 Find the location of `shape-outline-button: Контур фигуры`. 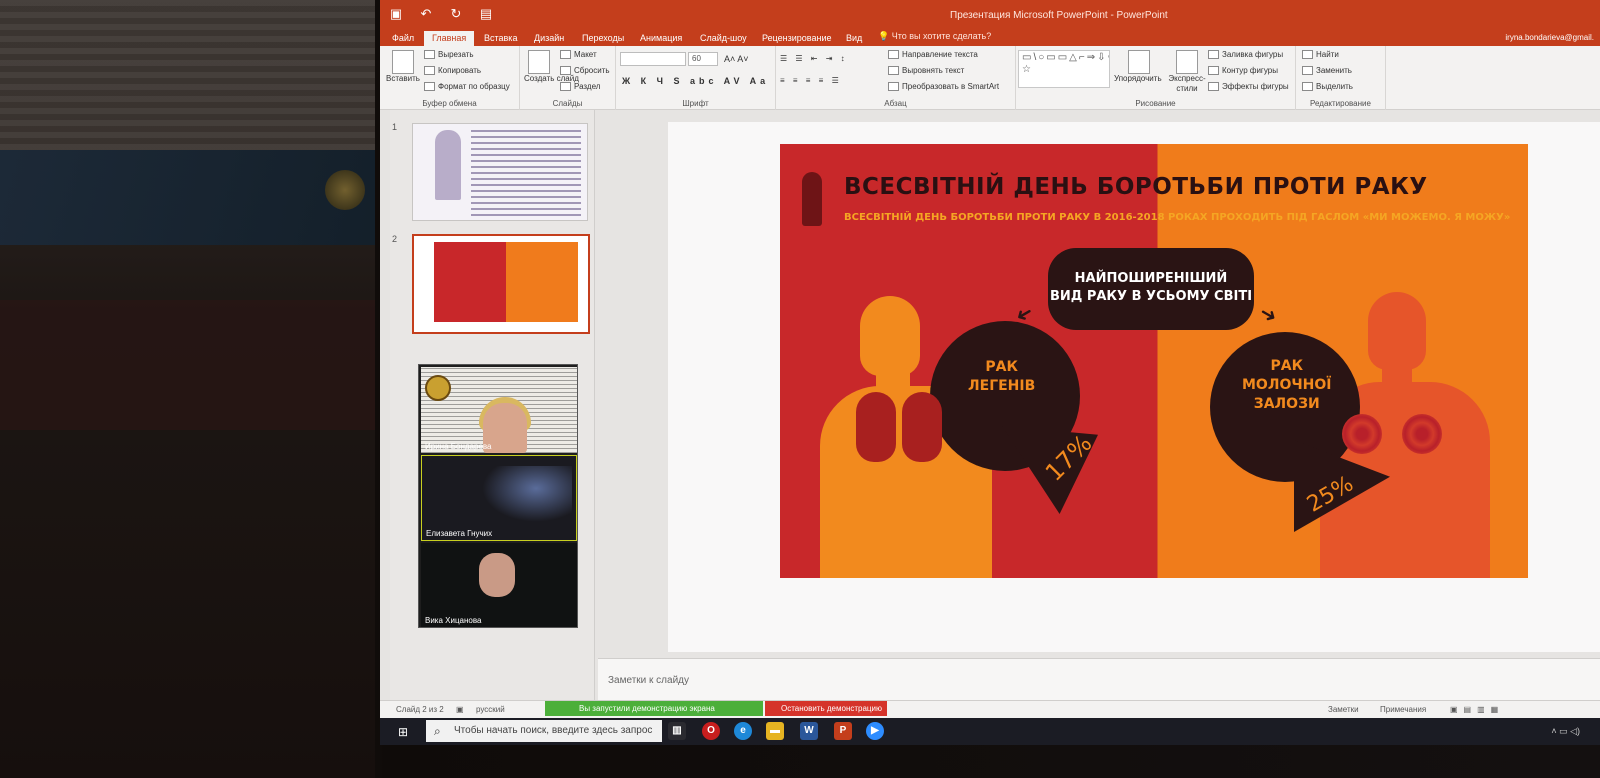

shape-outline-button: Контур фигуры is located at coordinates (1243, 71).